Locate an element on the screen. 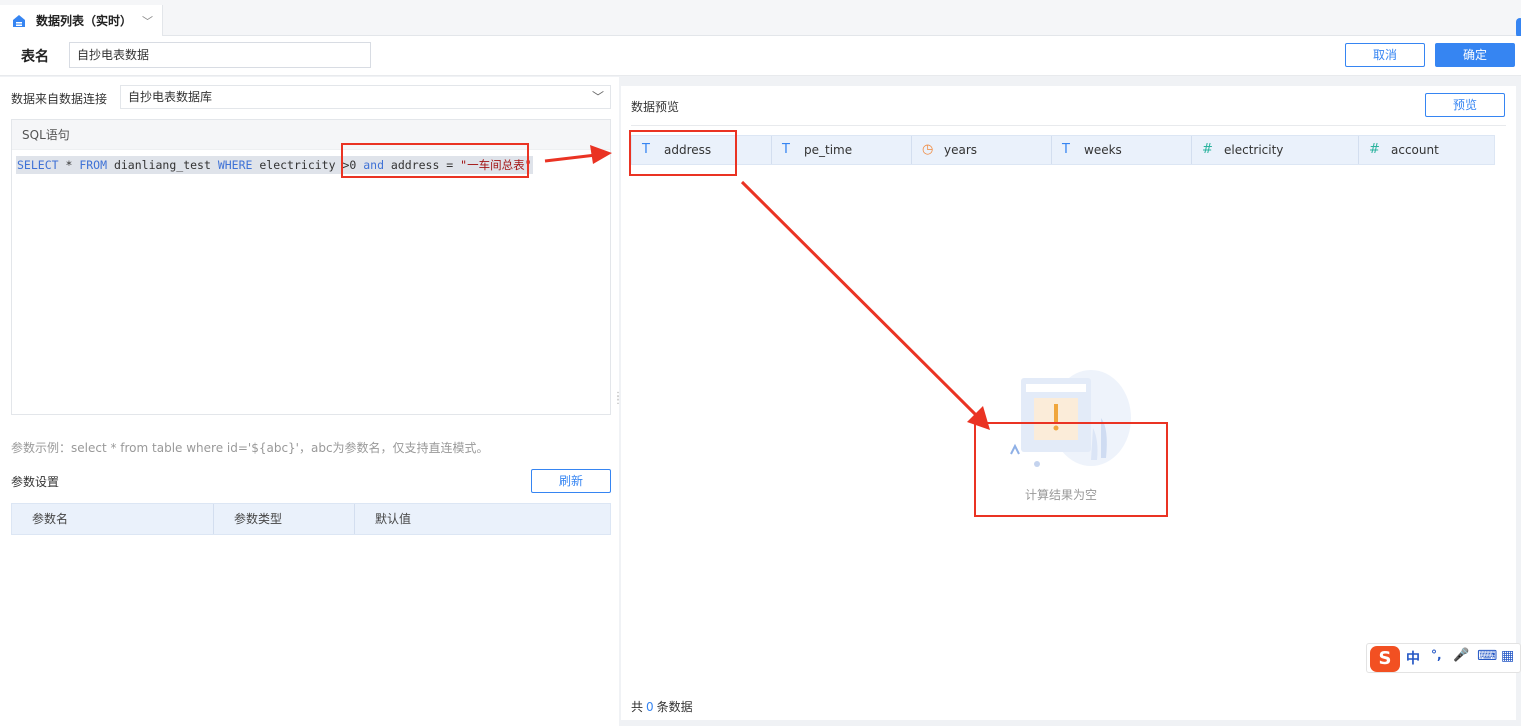  ime-toolbar: S 中 °, 🎤 ⌨ ▦ is located at coordinates (1443, 658).